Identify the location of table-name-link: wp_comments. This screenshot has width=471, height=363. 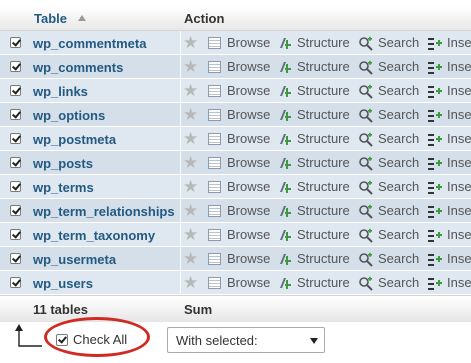
(78, 67).